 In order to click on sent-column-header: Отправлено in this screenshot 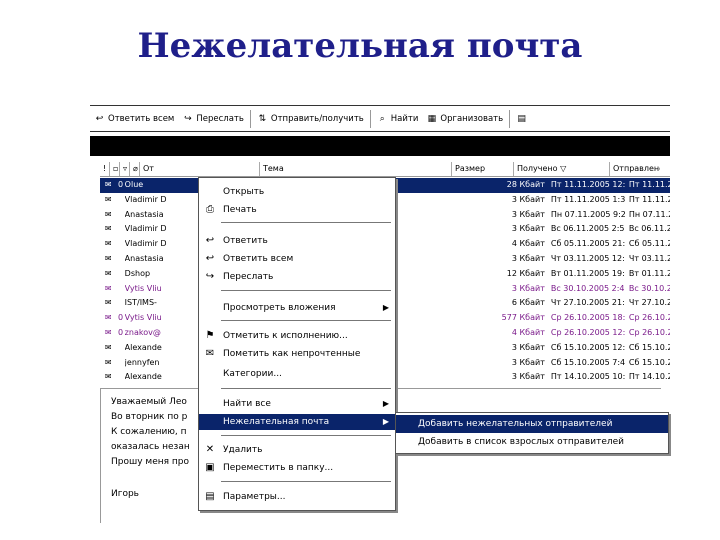, I will do `click(635, 169)`.